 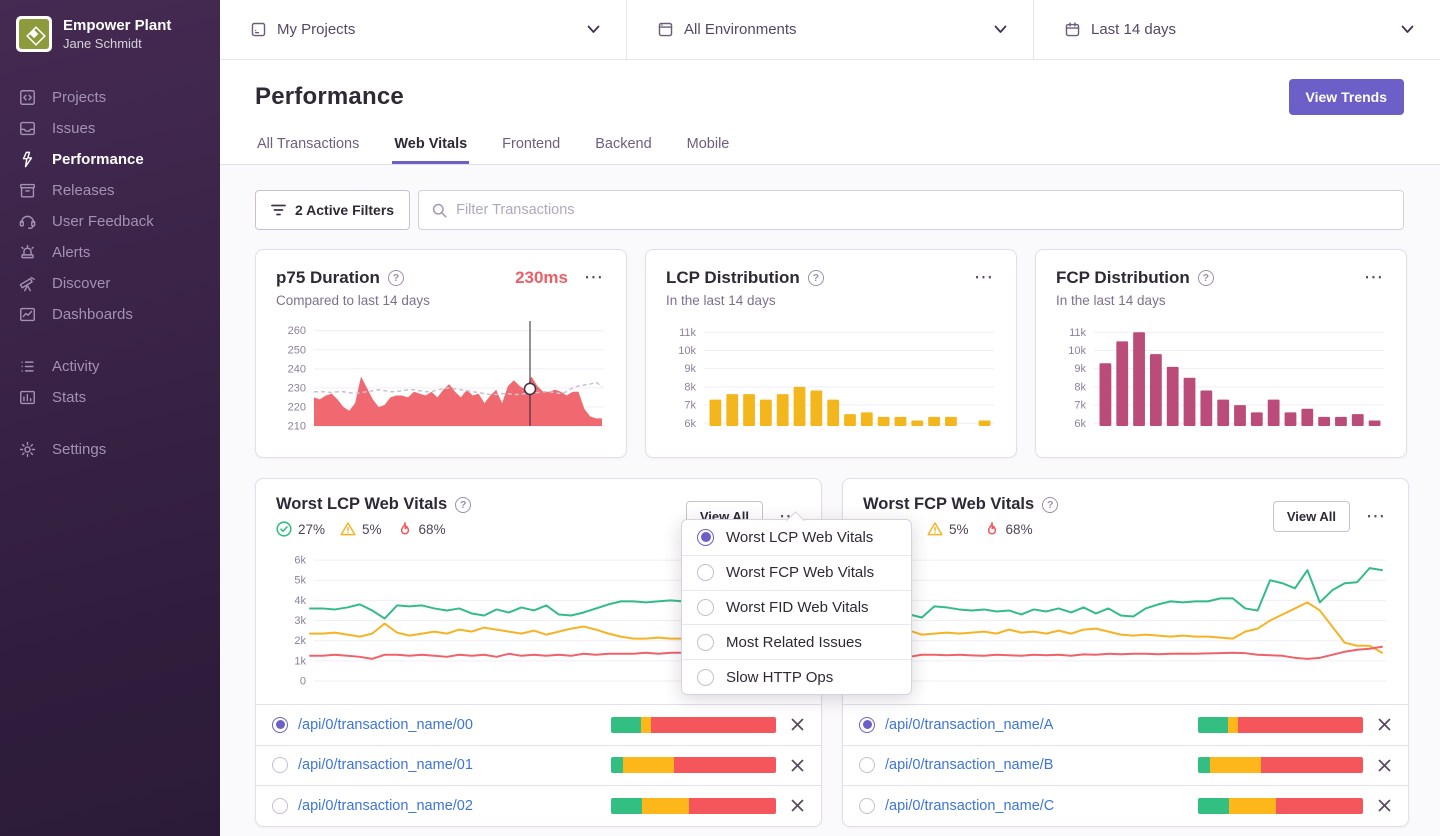 What do you see at coordinates (117, 26) in the screenshot?
I see `org-name: Empower Plant` at bounding box center [117, 26].